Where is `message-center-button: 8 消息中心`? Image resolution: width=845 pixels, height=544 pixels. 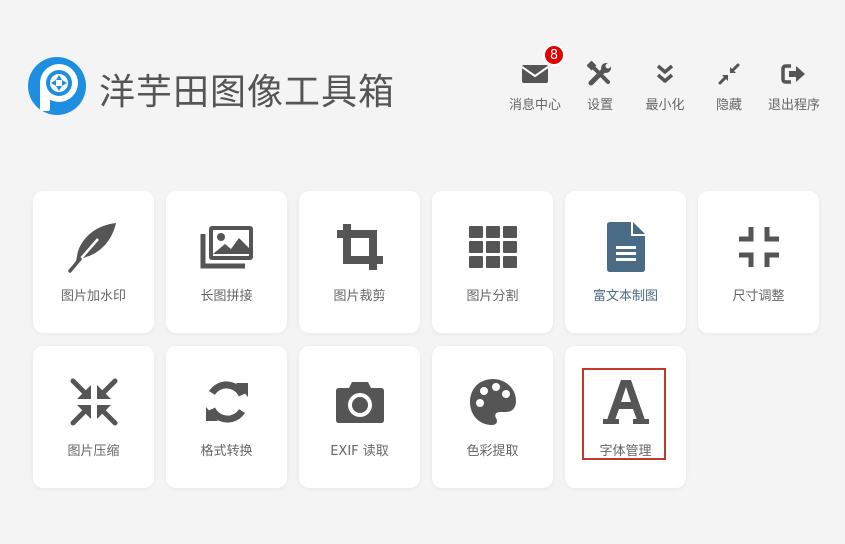 message-center-button: 8 消息中心 is located at coordinates (535, 81).